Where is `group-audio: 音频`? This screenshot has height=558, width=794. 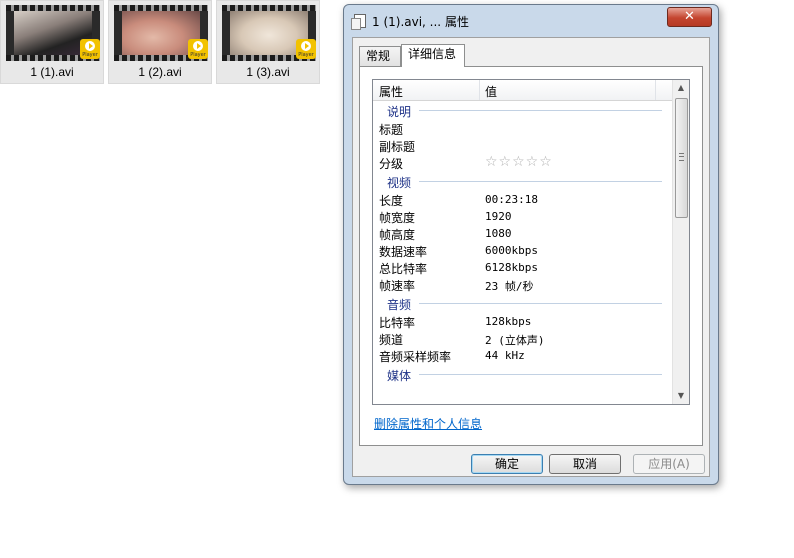 group-audio: 音频 is located at coordinates (523, 303).